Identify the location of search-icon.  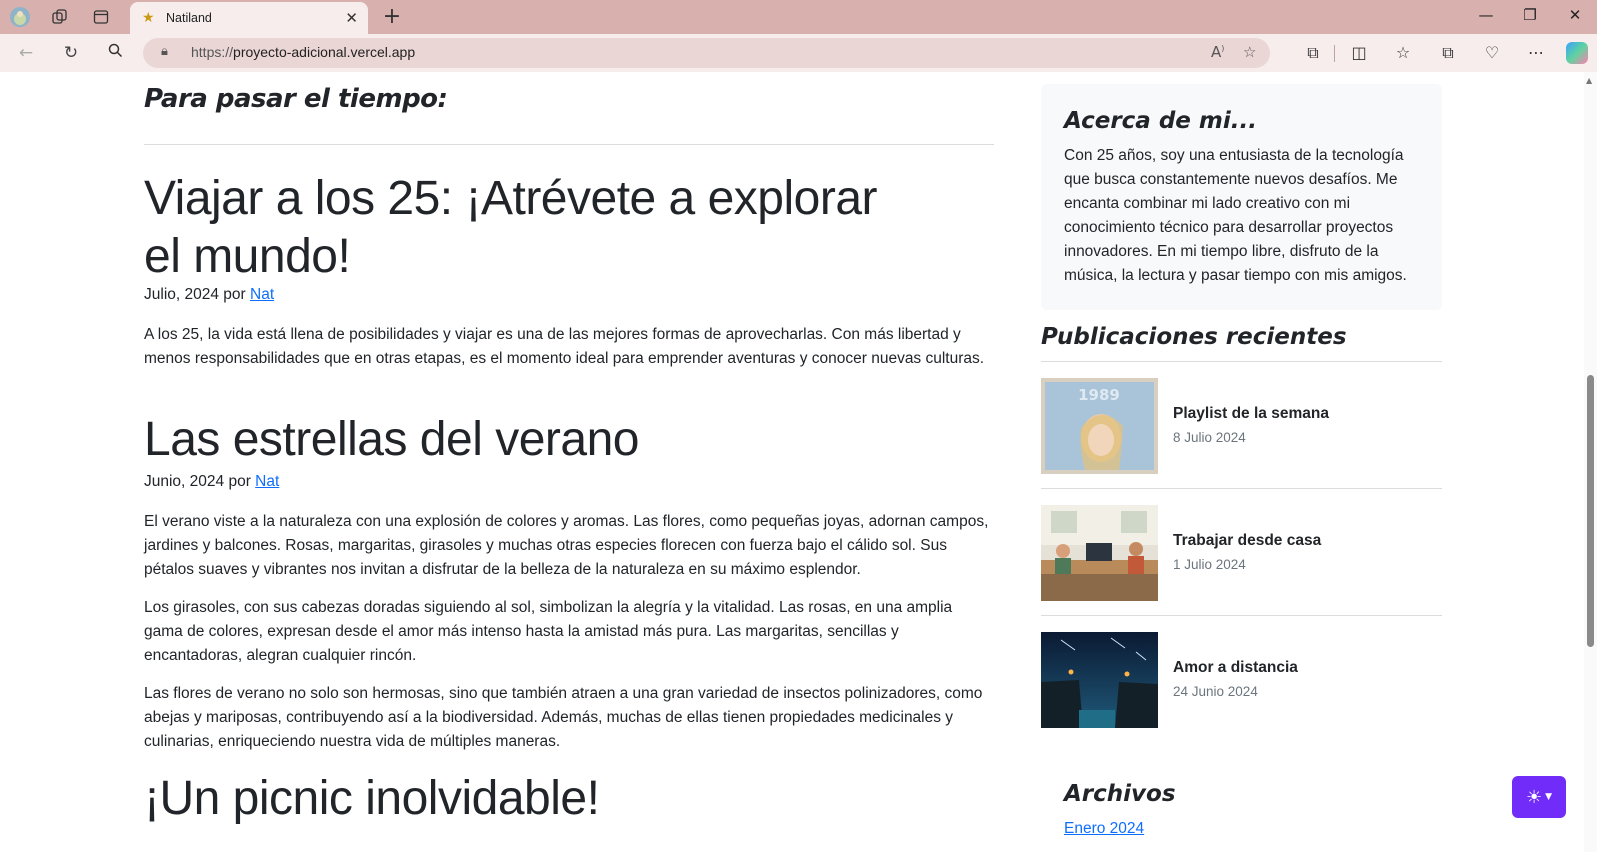
(115, 53).